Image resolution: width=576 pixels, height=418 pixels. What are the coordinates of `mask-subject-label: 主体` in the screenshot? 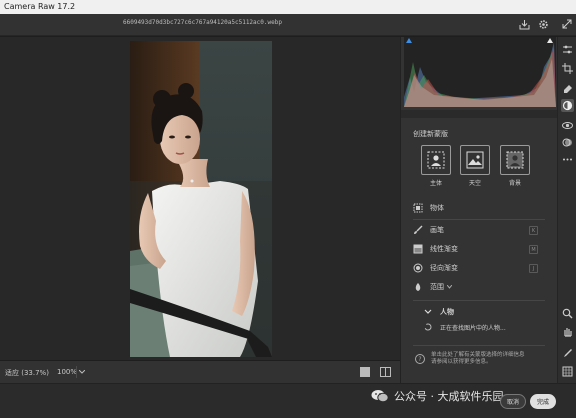 It's located at (435, 183).